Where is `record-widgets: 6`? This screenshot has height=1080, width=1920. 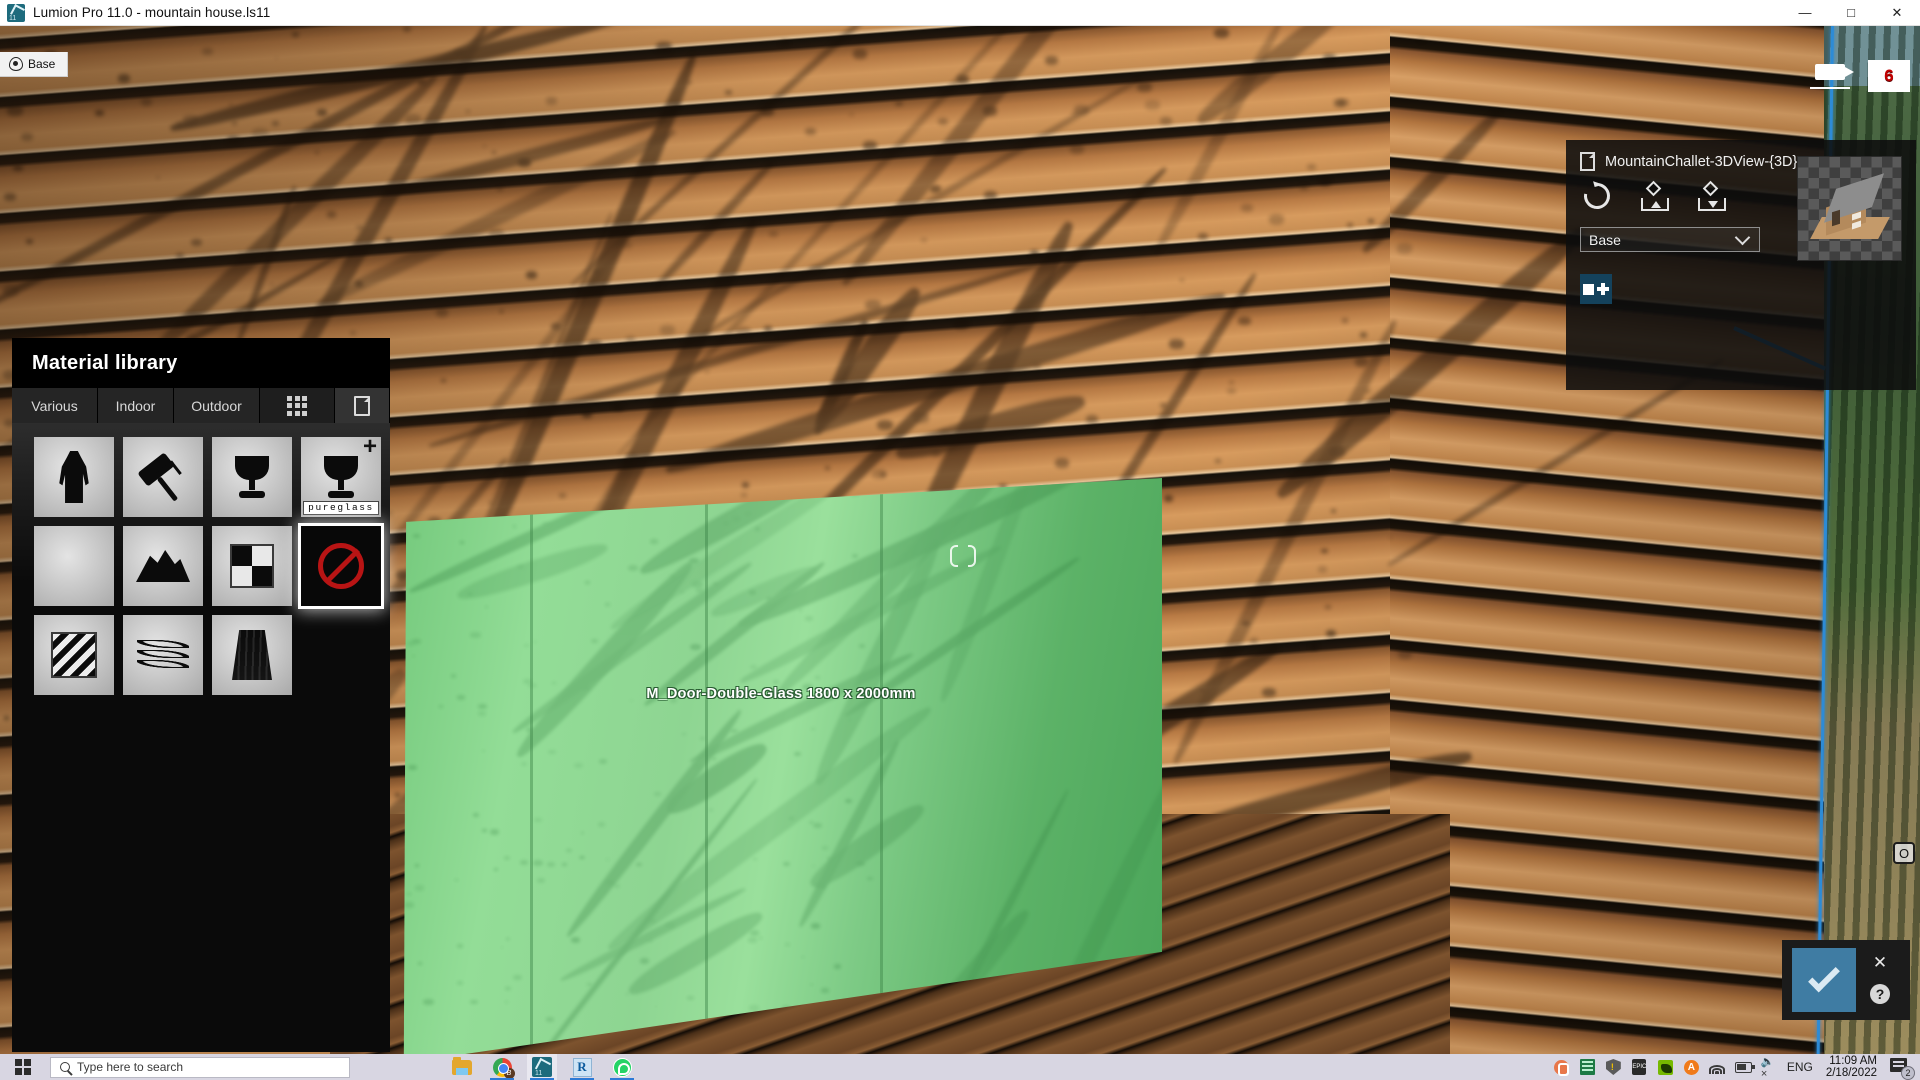
record-widgets: 6 is located at coordinates (1860, 76).